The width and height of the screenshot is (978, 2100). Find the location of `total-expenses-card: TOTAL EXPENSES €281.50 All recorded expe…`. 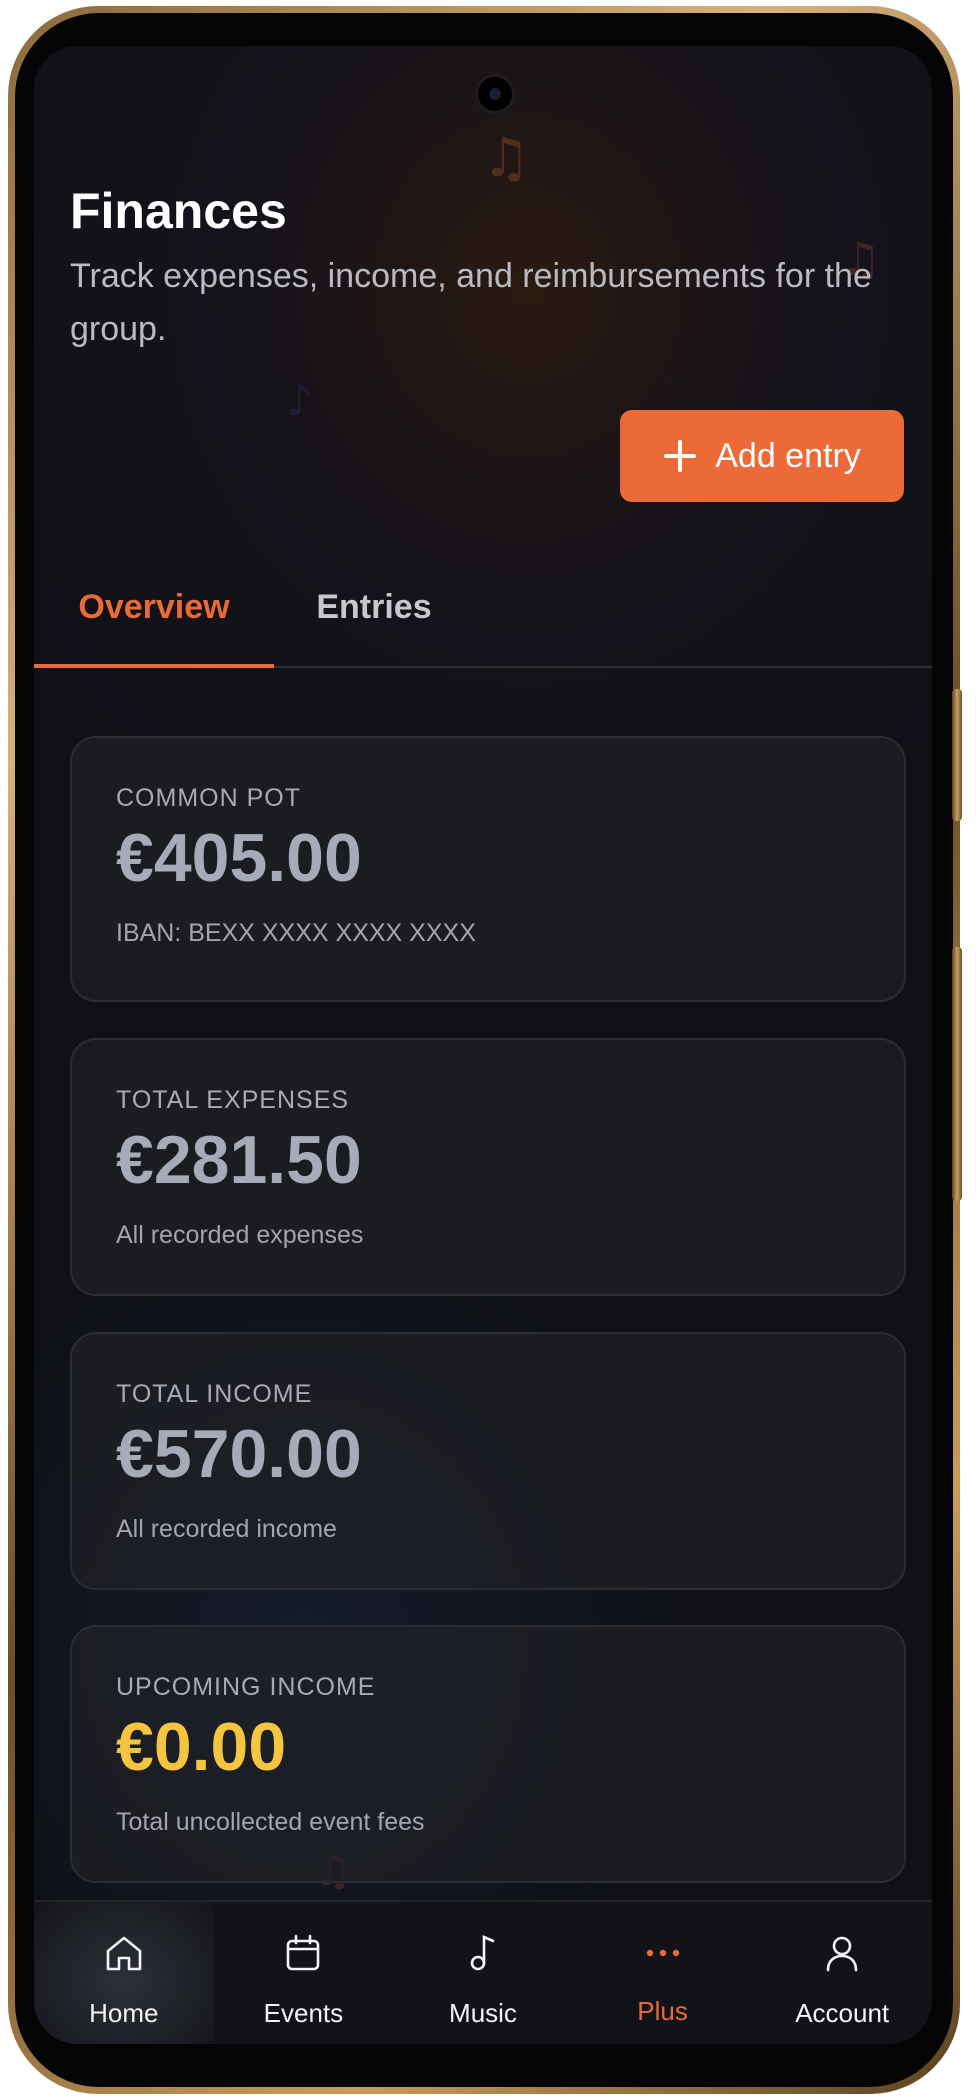

total-expenses-card: TOTAL EXPENSES €281.50 All recorded expe… is located at coordinates (488, 1167).